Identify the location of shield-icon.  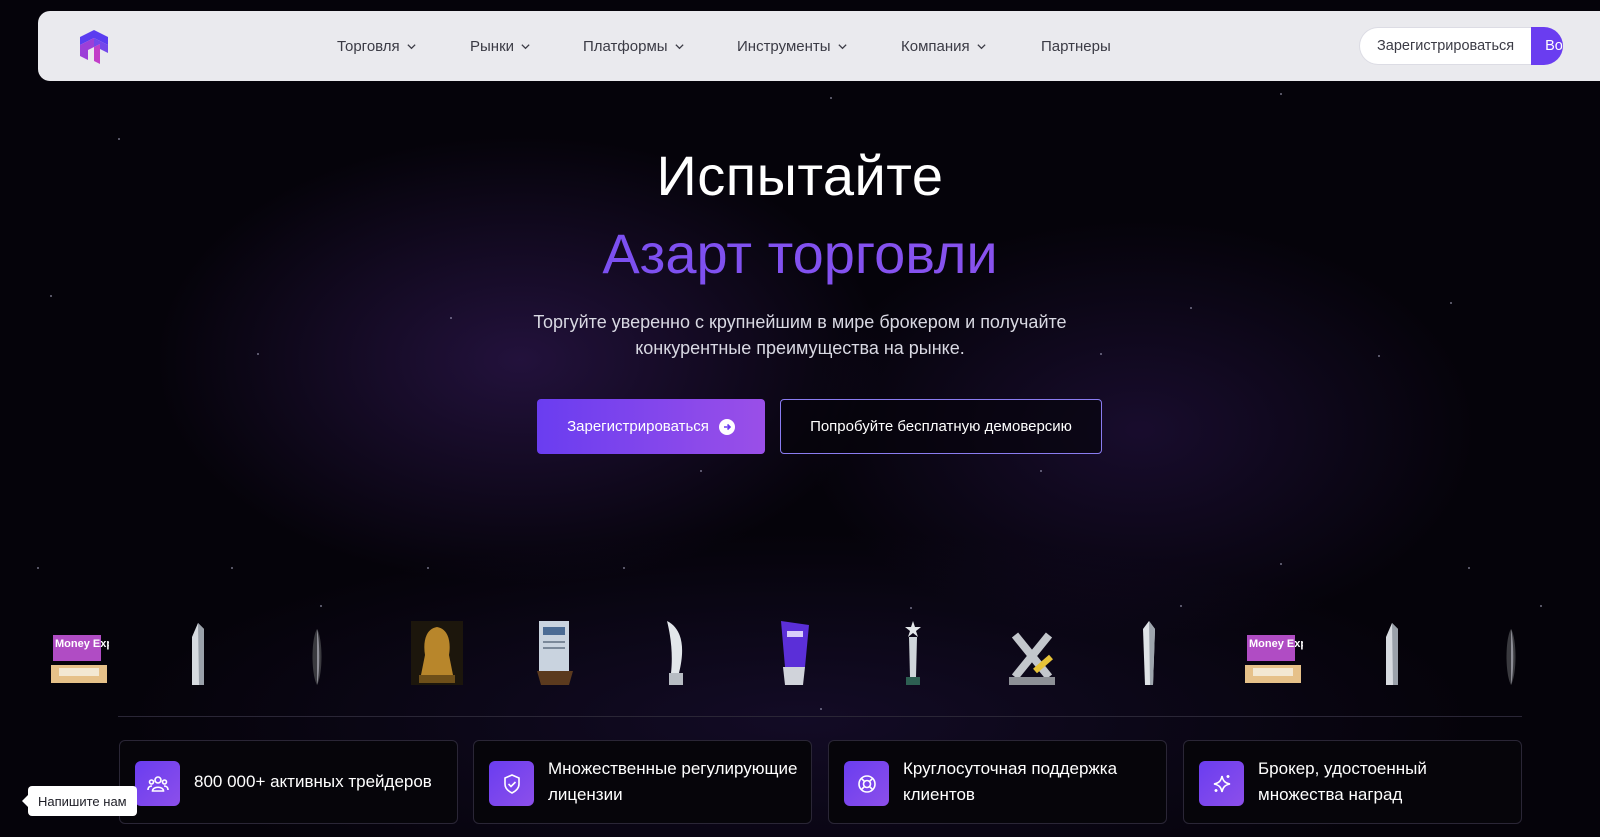
(511, 783).